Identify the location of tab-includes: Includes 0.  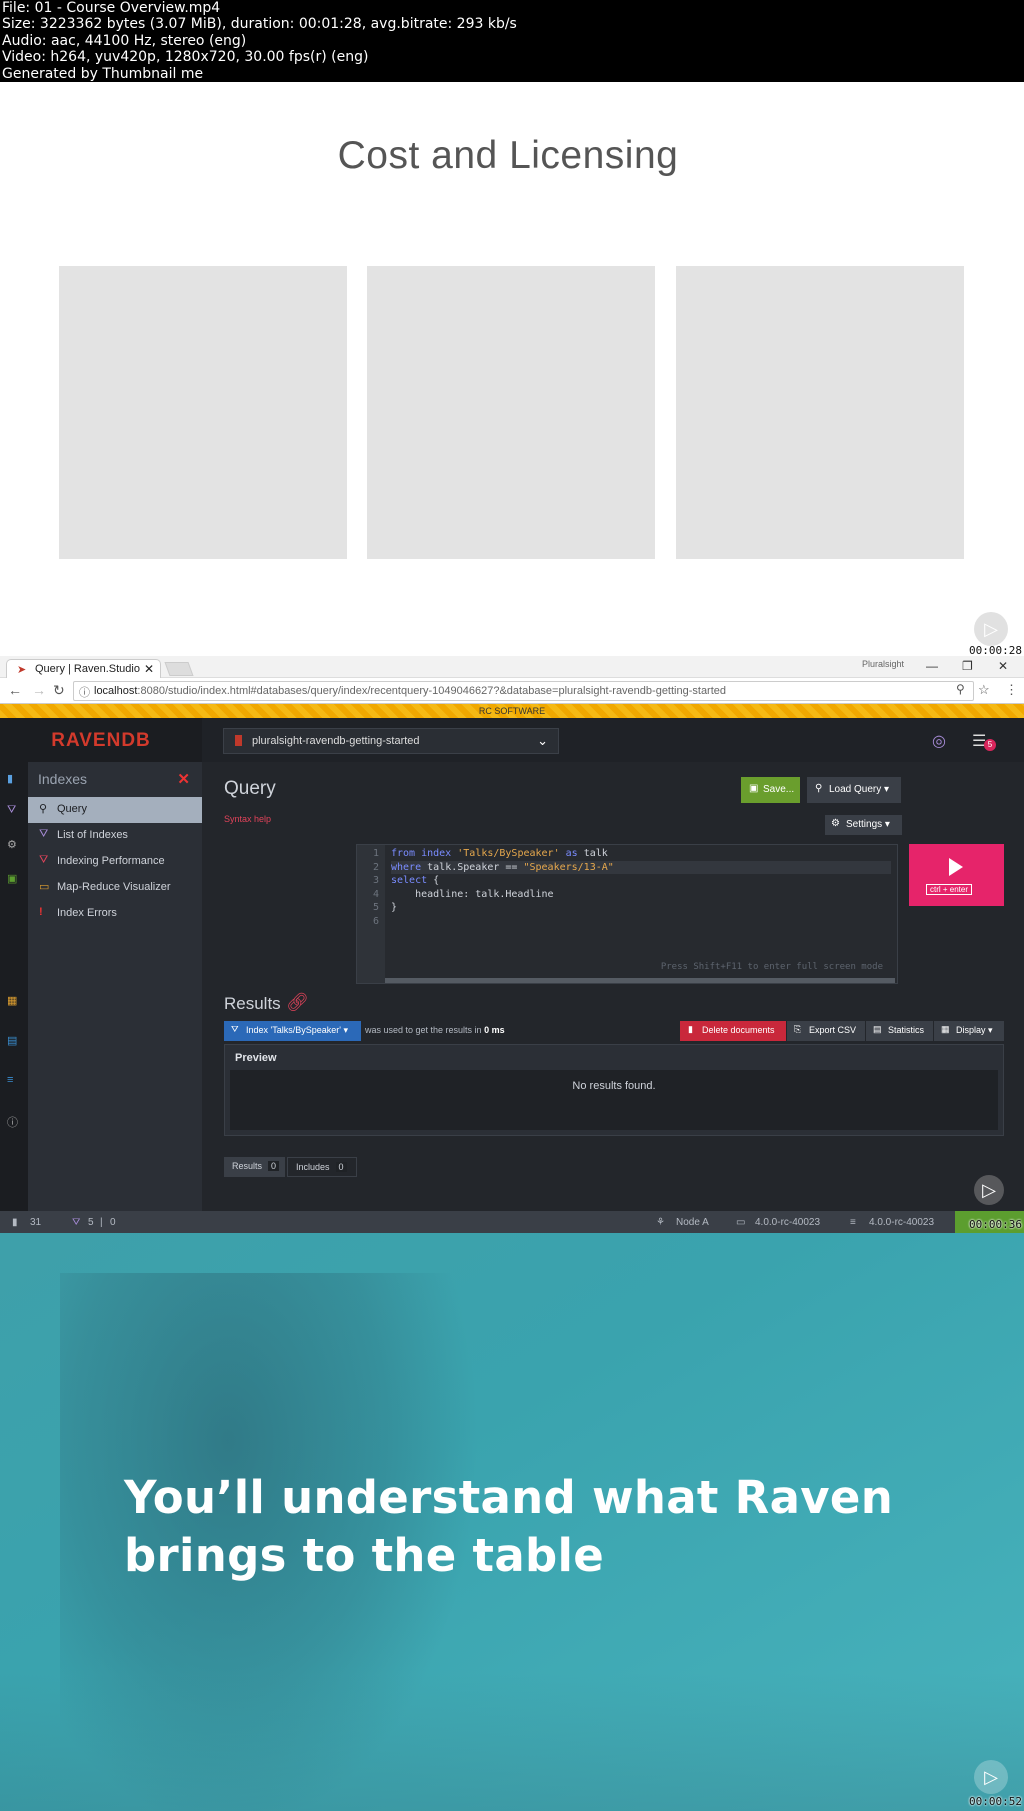
(322, 1167).